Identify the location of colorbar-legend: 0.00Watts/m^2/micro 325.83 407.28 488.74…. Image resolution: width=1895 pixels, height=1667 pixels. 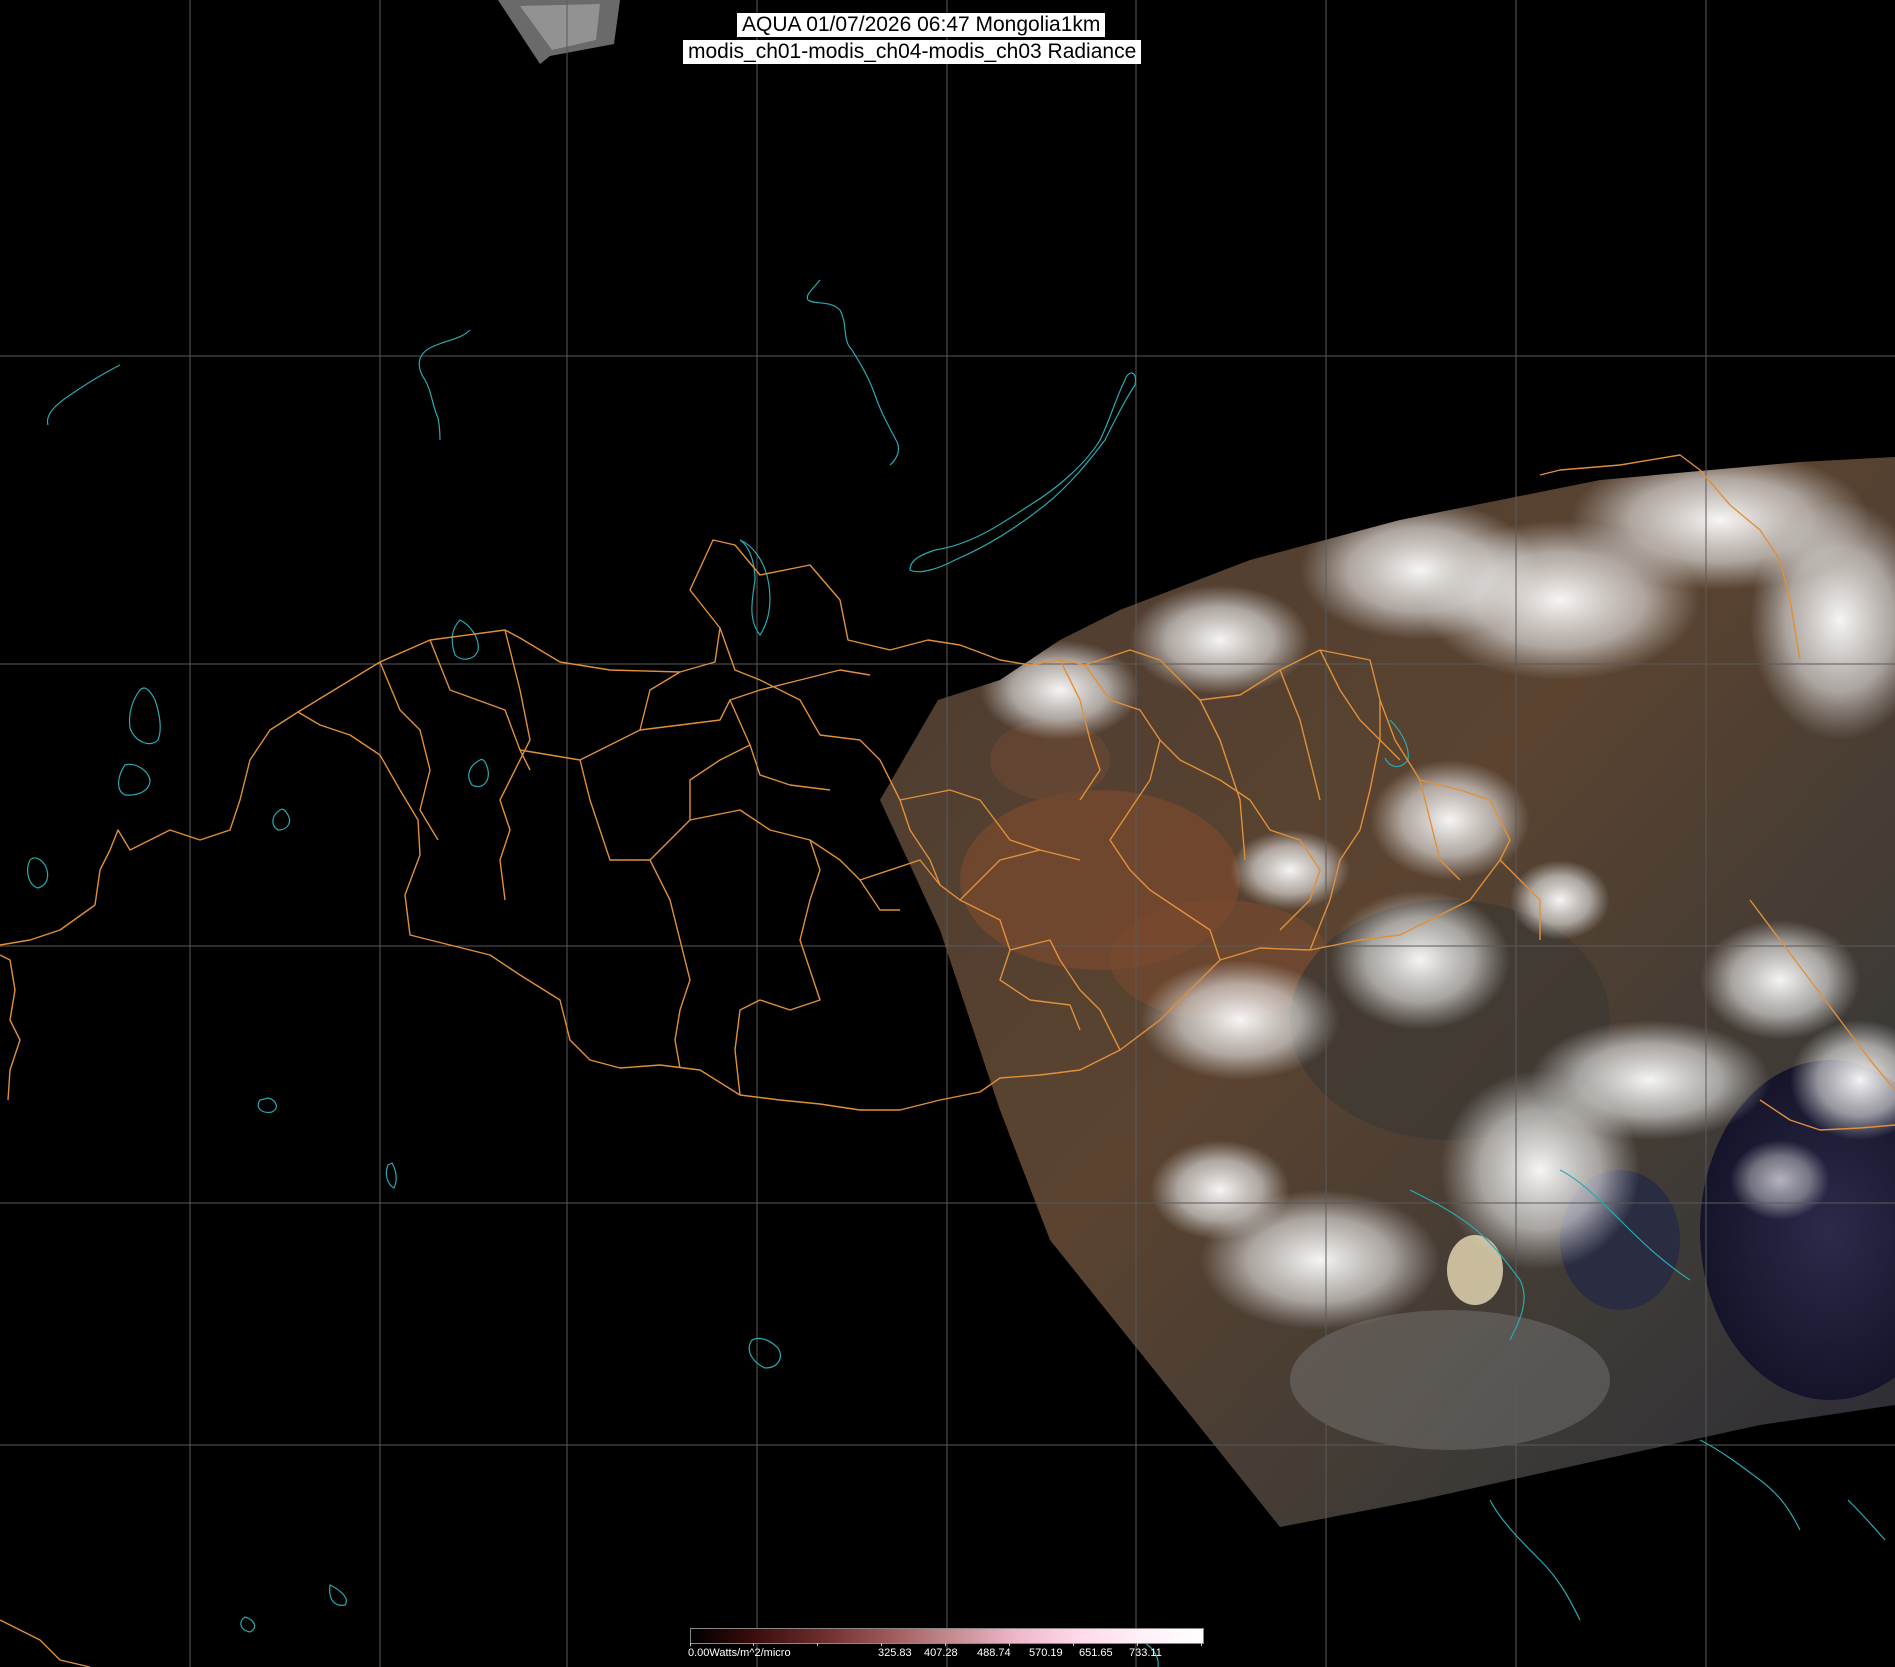
(946, 1645).